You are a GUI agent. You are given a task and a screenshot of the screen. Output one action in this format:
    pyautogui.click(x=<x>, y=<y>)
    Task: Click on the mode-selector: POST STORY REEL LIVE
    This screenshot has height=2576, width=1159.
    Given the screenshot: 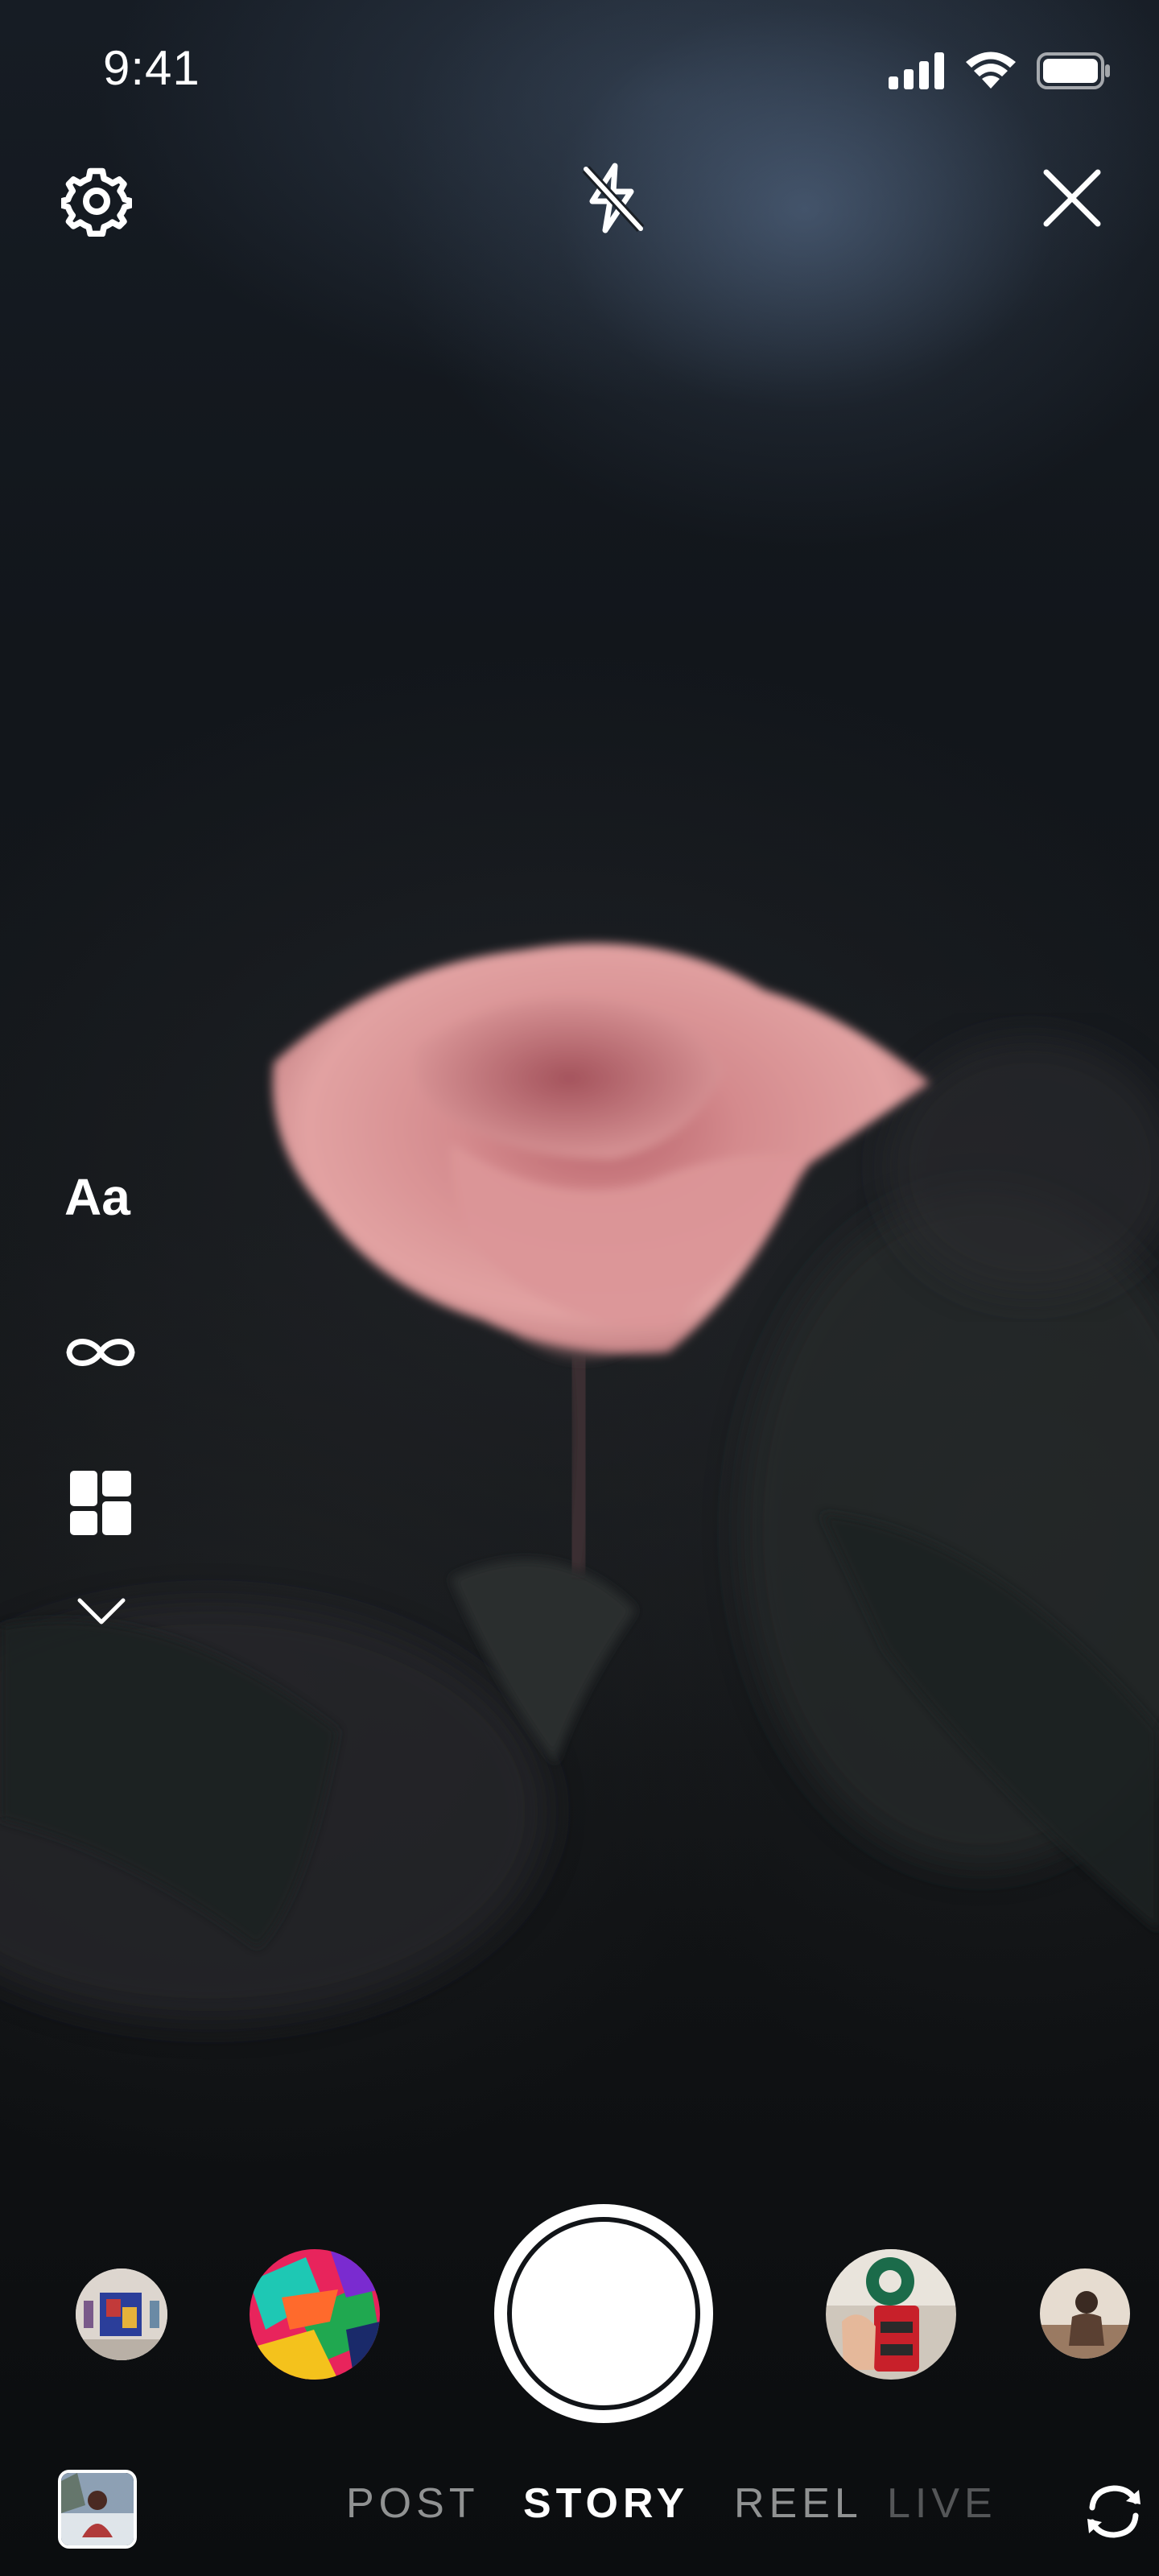 What is the action you would take?
    pyautogui.click(x=579, y=2511)
    